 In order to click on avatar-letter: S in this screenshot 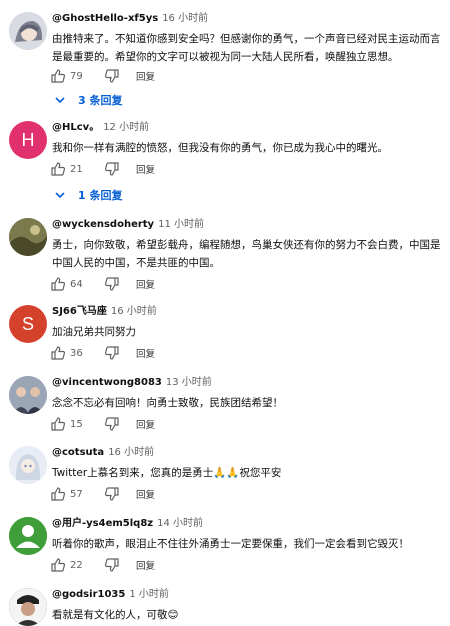, I will do `click(27, 323)`.